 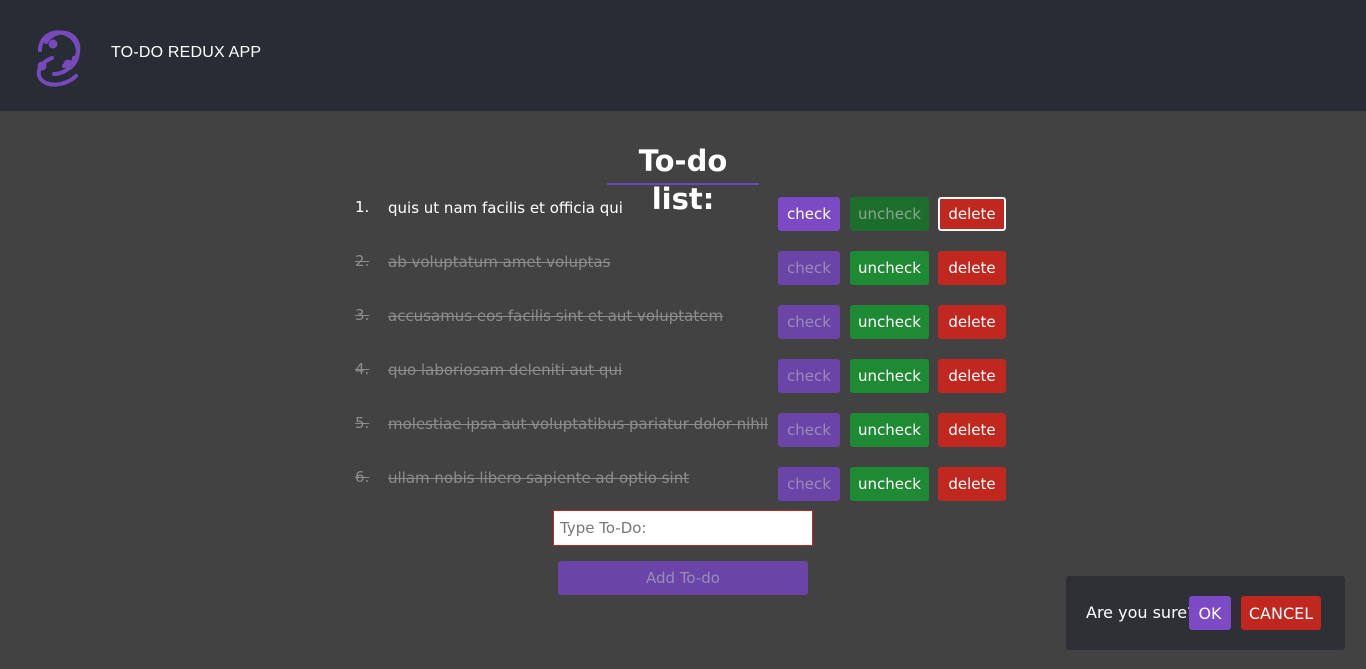 I want to click on confirm-text: Are you sure?, so click(x=1141, y=612).